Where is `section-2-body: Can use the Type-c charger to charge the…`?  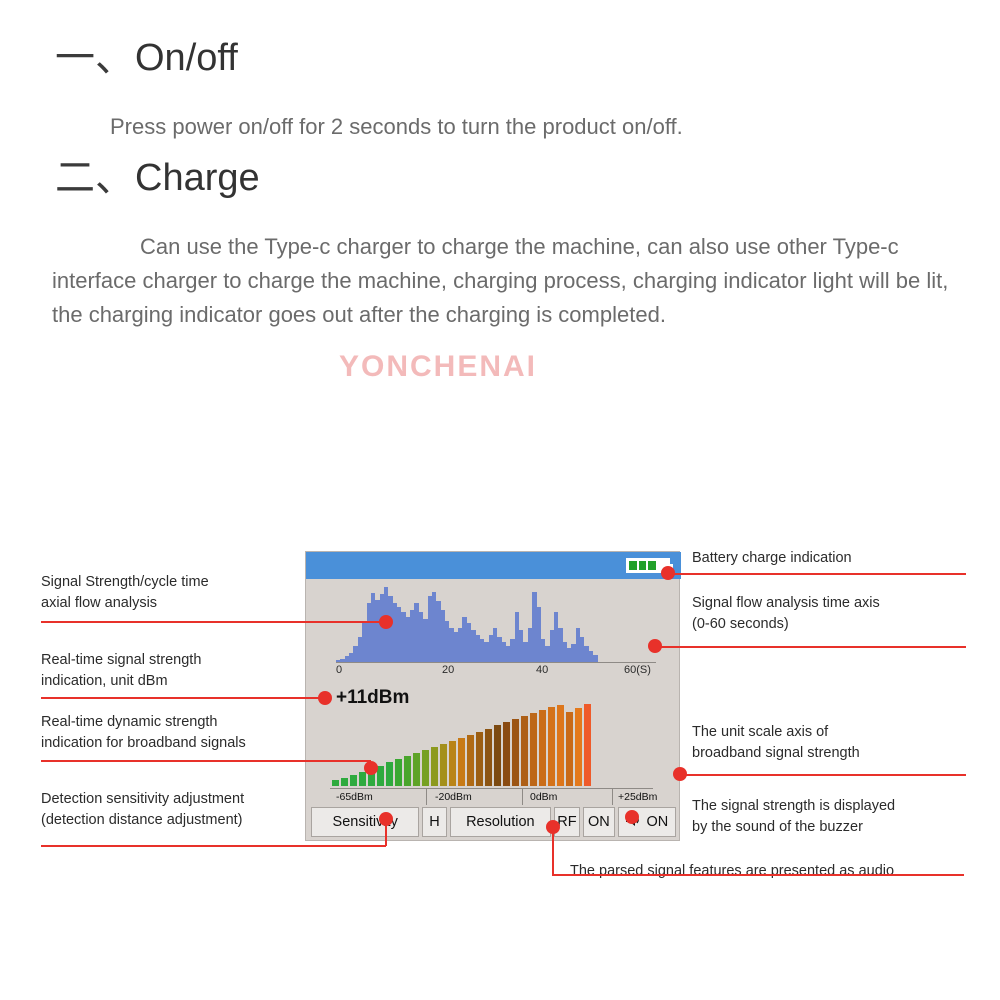 section-2-body: Can use the Type-c charger to charge the… is located at coordinates (507, 281).